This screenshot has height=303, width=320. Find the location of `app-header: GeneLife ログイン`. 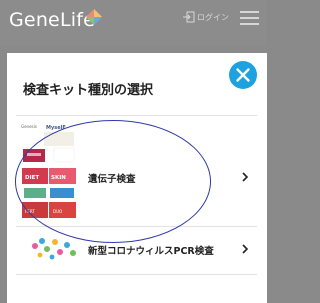

app-header: GeneLife ログイン is located at coordinates (133, 23).